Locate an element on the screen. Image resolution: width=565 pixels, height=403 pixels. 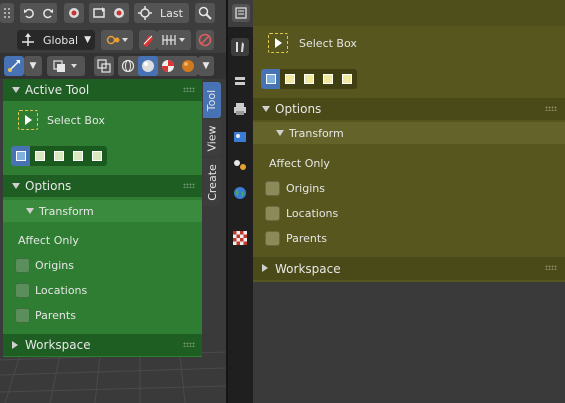
tool-properties-tab is located at coordinates (240, 47).